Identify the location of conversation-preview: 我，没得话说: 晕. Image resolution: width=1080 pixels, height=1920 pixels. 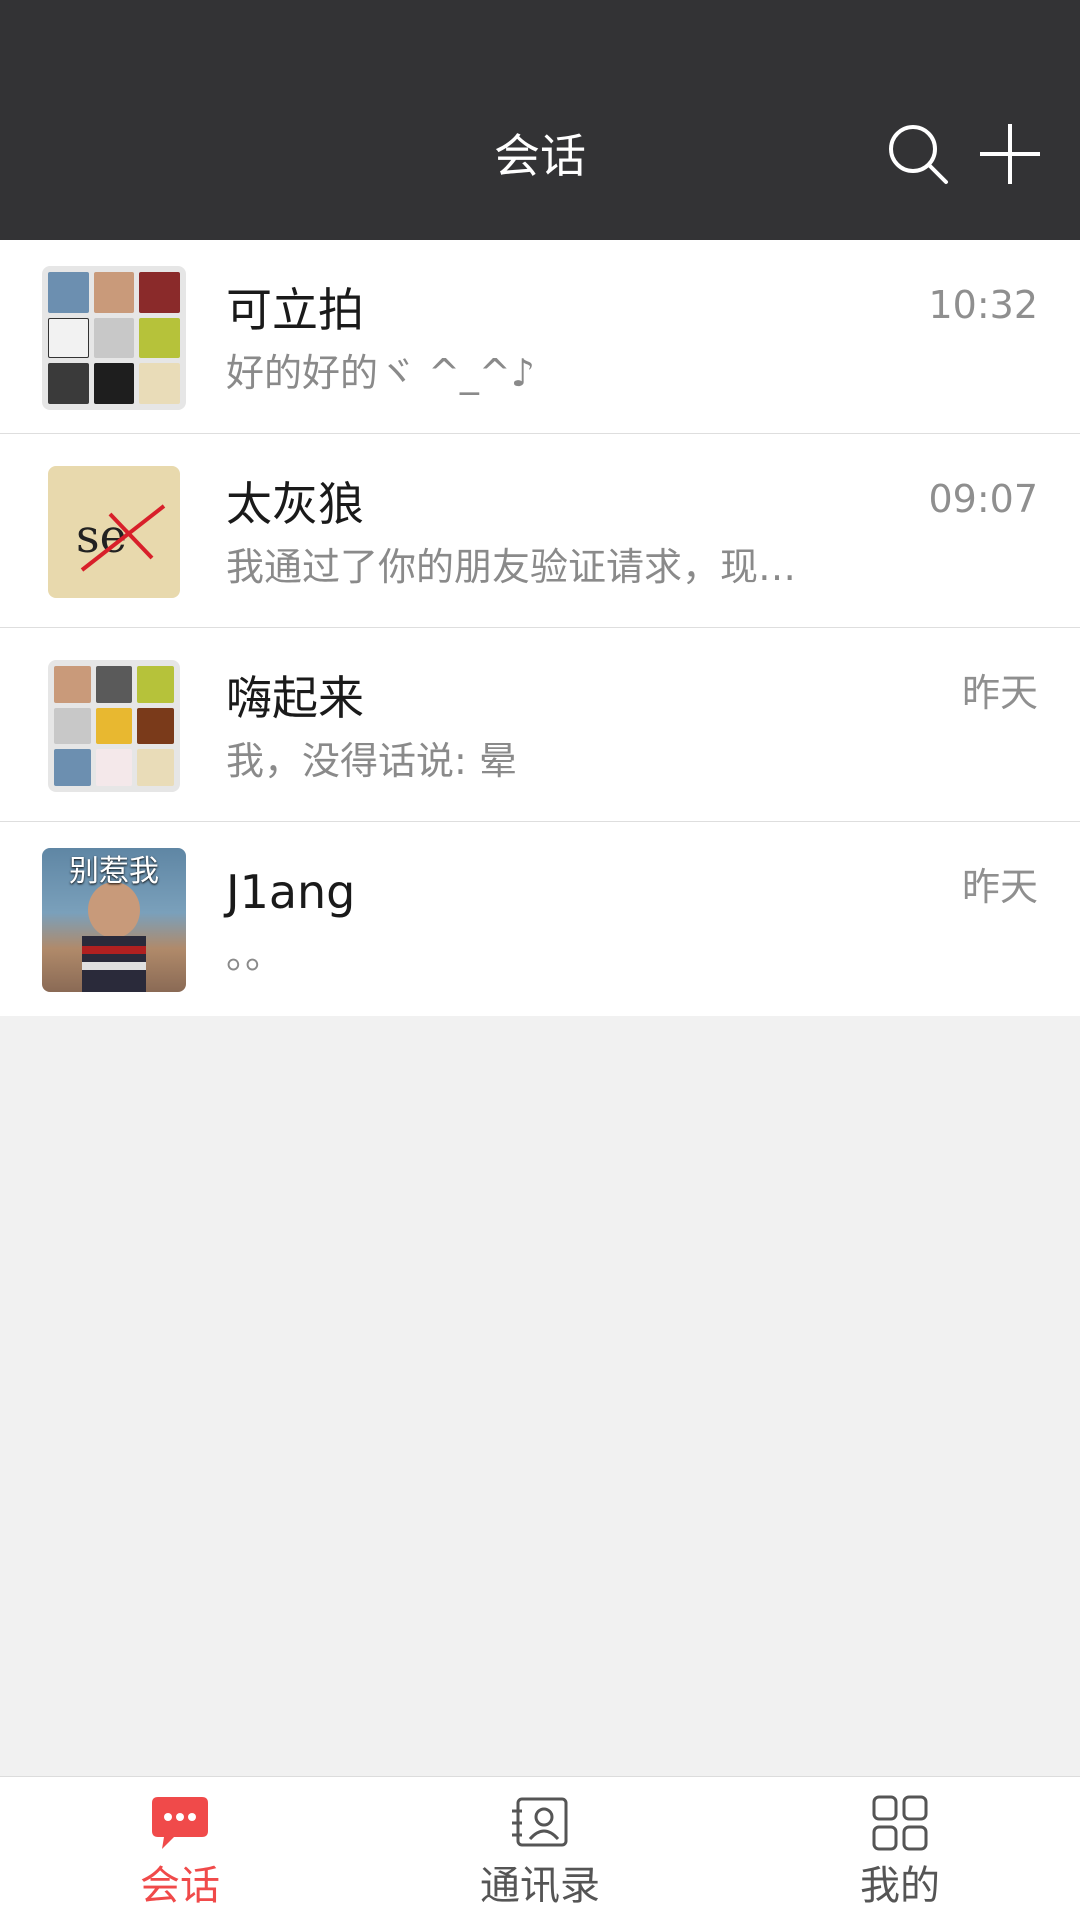
(371, 761).